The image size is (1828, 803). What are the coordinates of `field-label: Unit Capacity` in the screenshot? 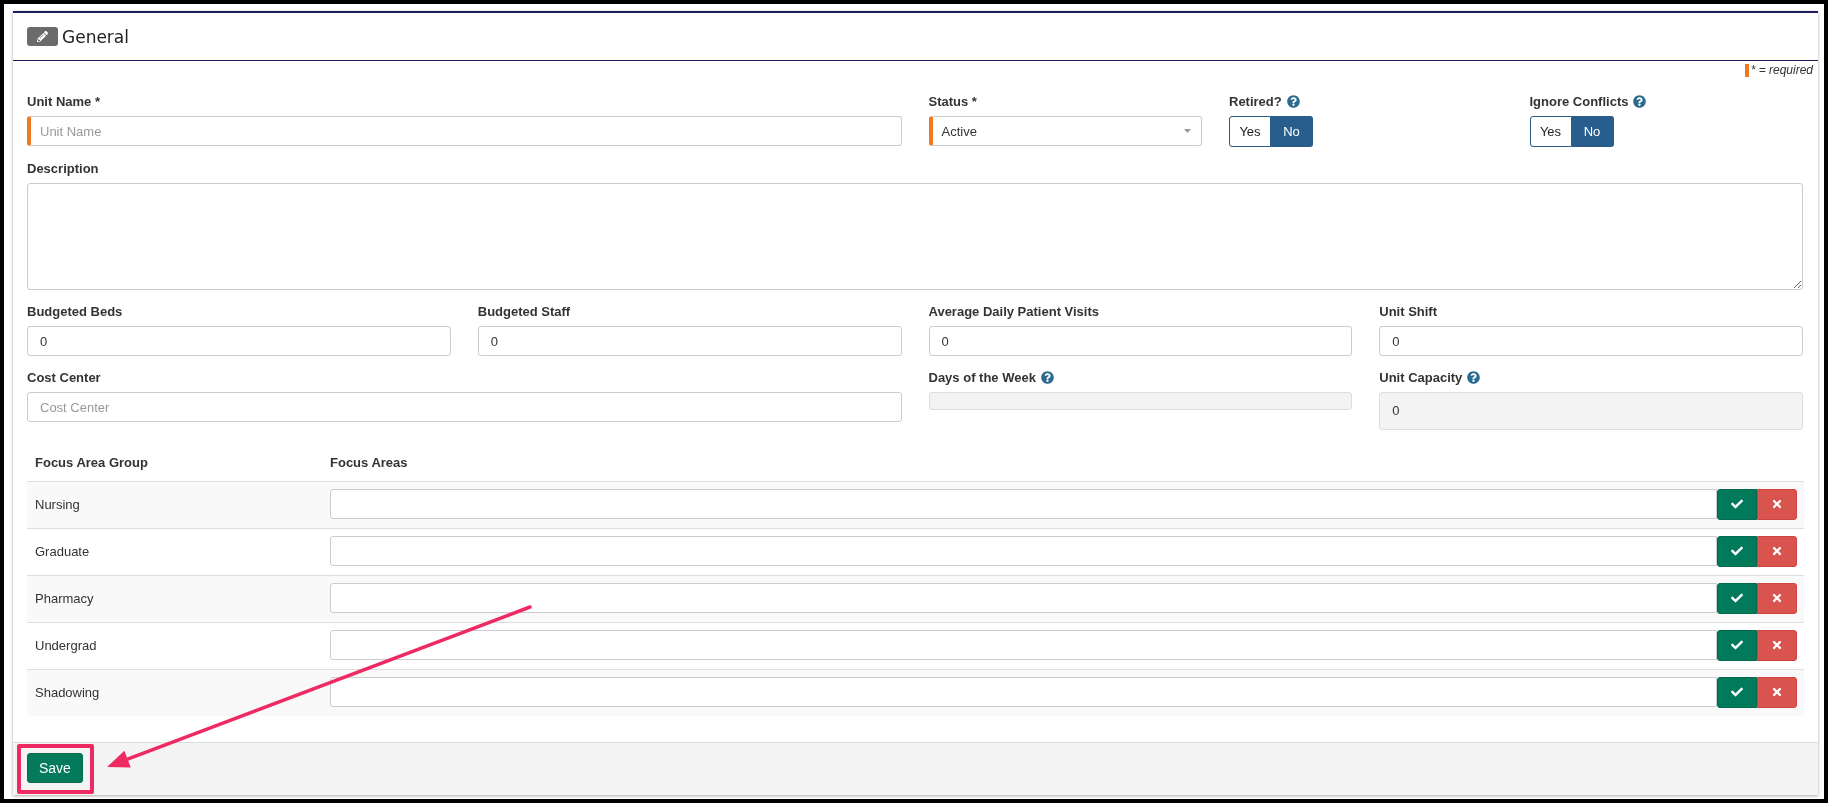 It's located at (1421, 377).